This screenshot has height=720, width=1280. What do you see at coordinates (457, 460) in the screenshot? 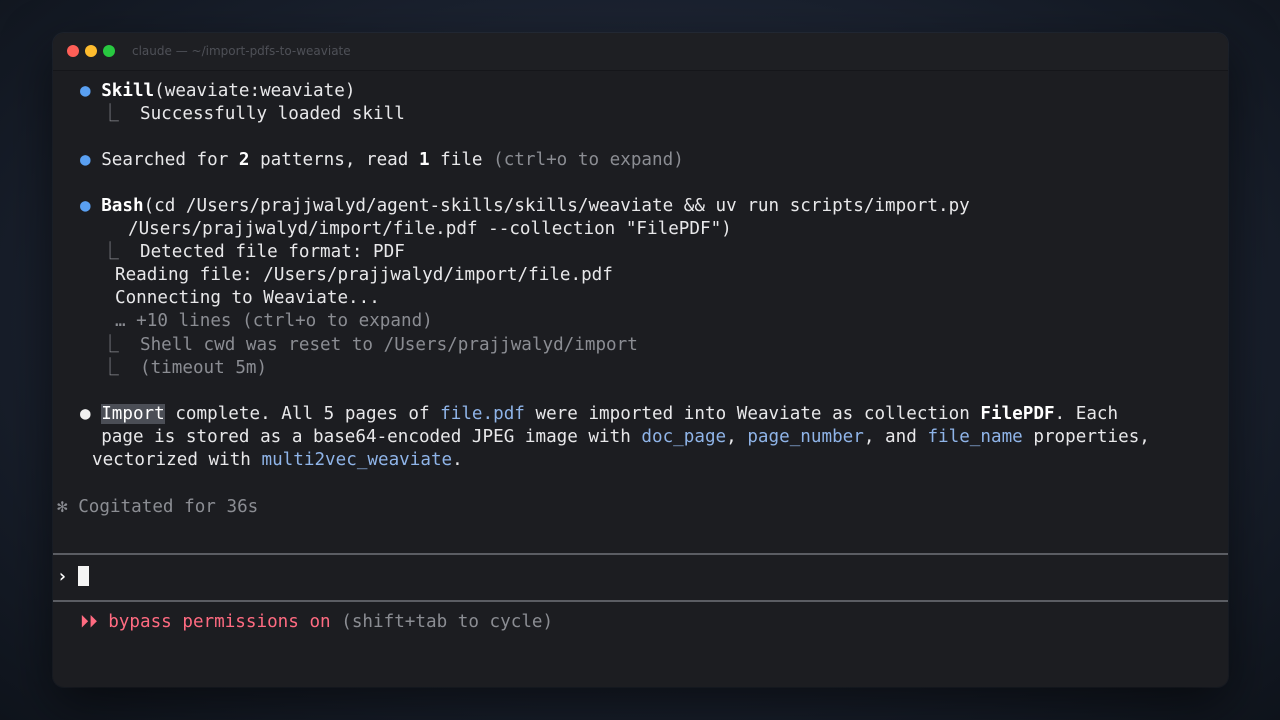
I see `message-text: .` at bounding box center [457, 460].